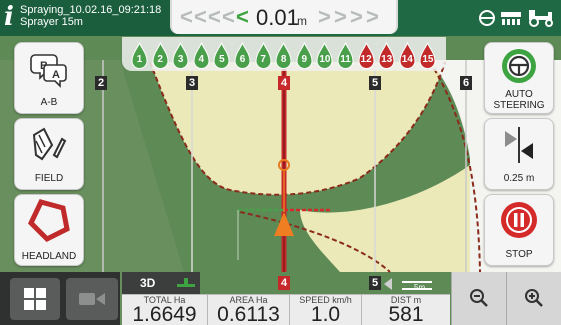  Describe the element at coordinates (242, 59) in the screenshot. I see `section-number: 6` at that location.